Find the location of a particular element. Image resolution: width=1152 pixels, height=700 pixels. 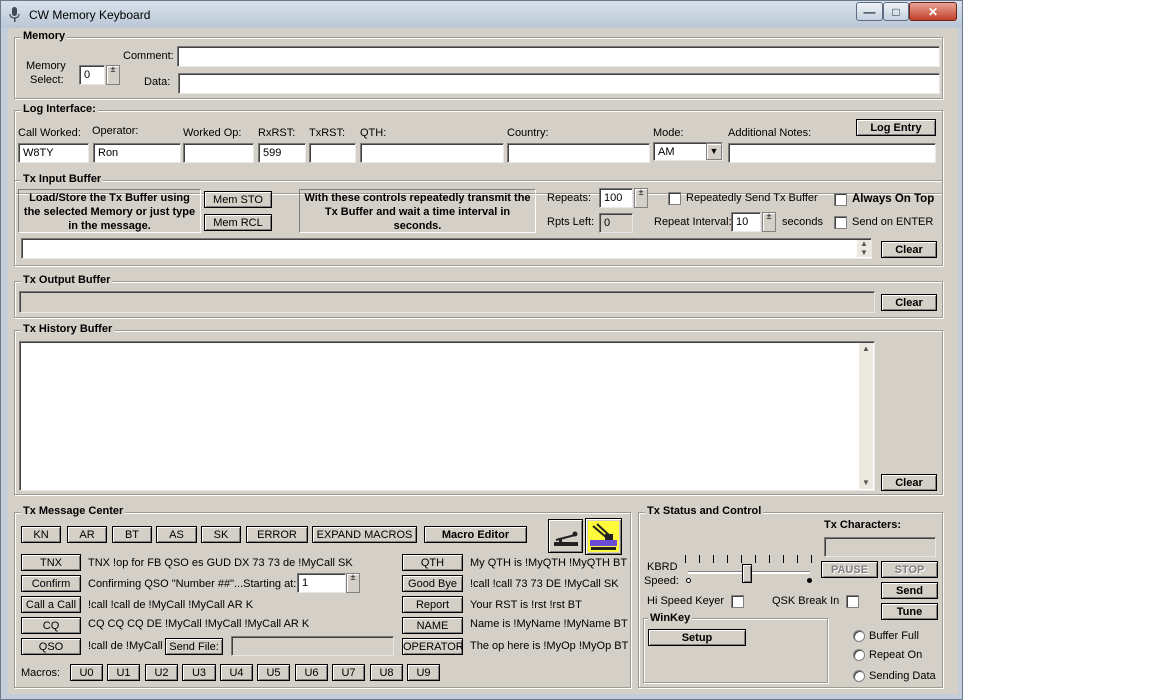

paddle-keyer-button is located at coordinates (603, 536).